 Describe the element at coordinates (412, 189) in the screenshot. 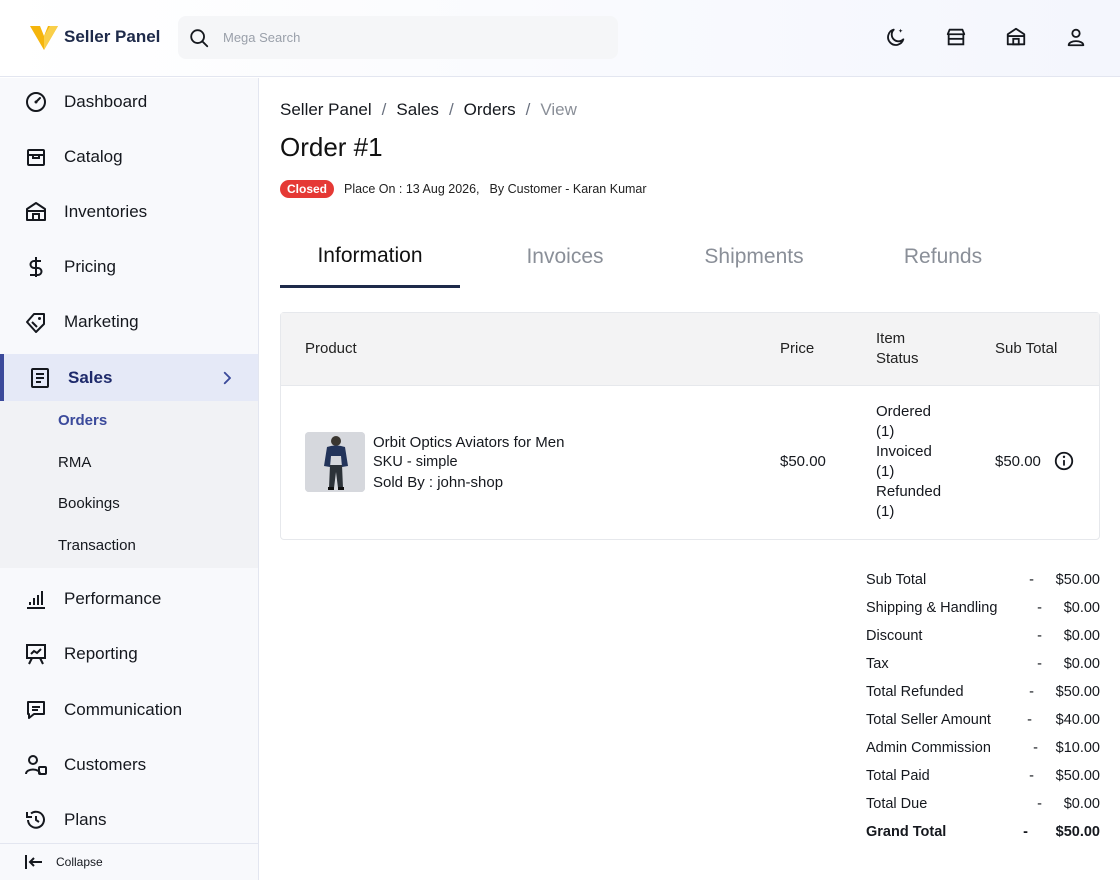

I see `order-placed-date: Place On : 13 Aug 2026,` at that location.